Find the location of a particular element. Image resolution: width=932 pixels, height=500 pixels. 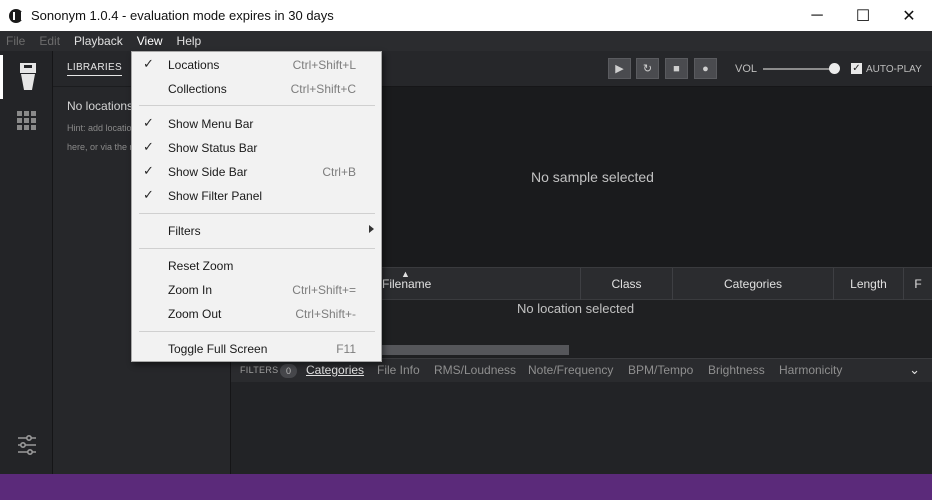

menu-item-label: Reset Zoom is located at coordinates (201, 266).